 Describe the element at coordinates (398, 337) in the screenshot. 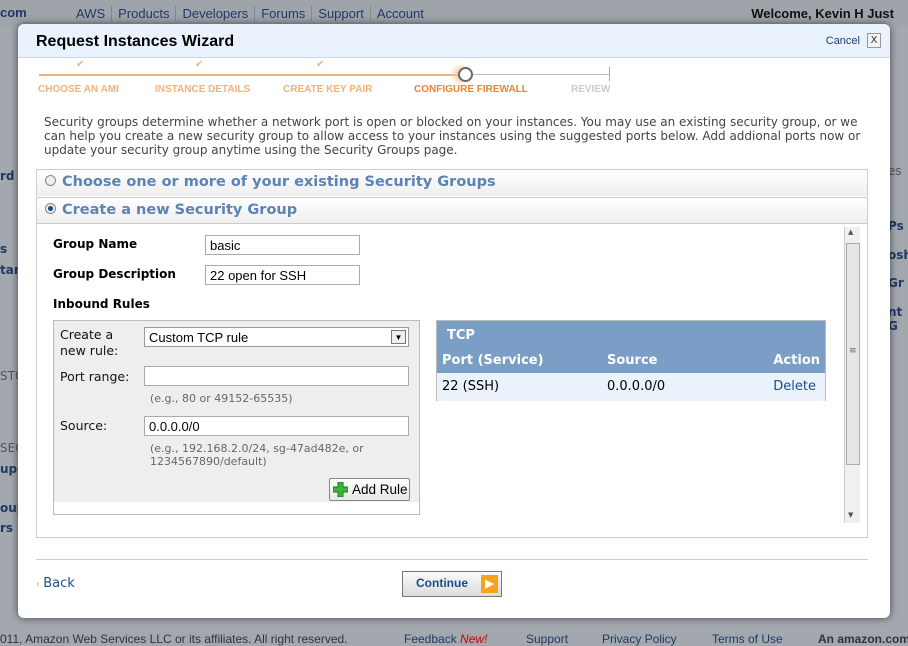

I see `chevron-down-icon: ▼` at that location.